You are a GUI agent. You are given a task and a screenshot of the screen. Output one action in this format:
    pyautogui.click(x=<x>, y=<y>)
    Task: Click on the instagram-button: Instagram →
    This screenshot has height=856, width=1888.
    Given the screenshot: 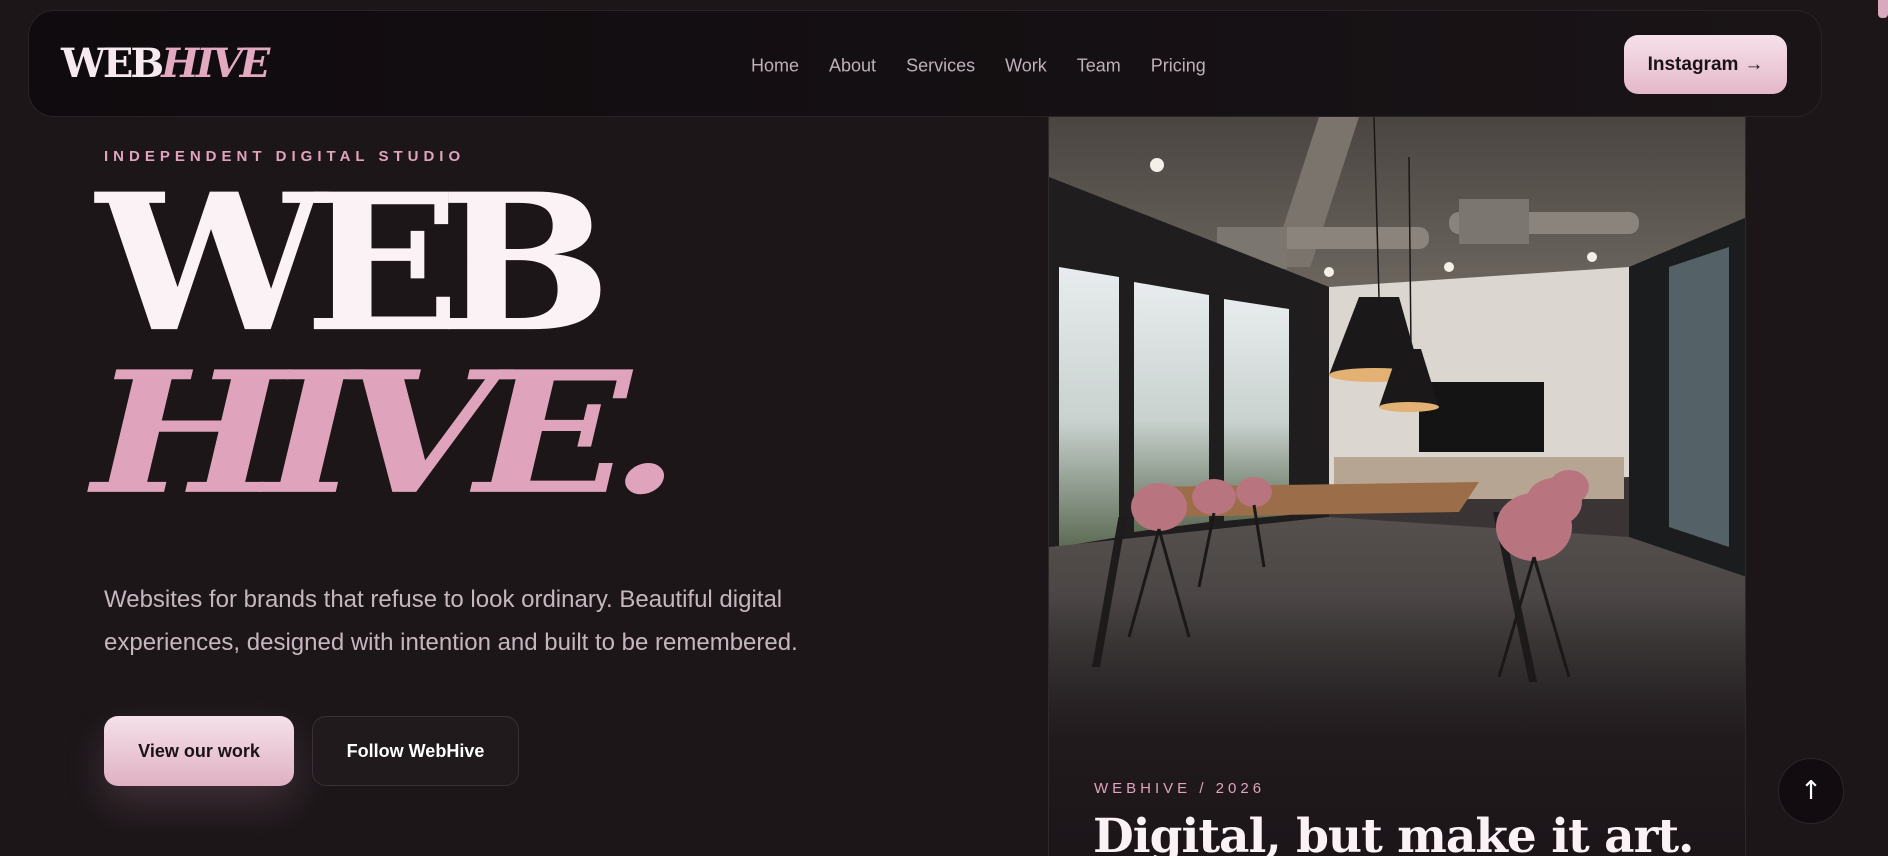 What is the action you would take?
    pyautogui.click(x=1705, y=64)
    